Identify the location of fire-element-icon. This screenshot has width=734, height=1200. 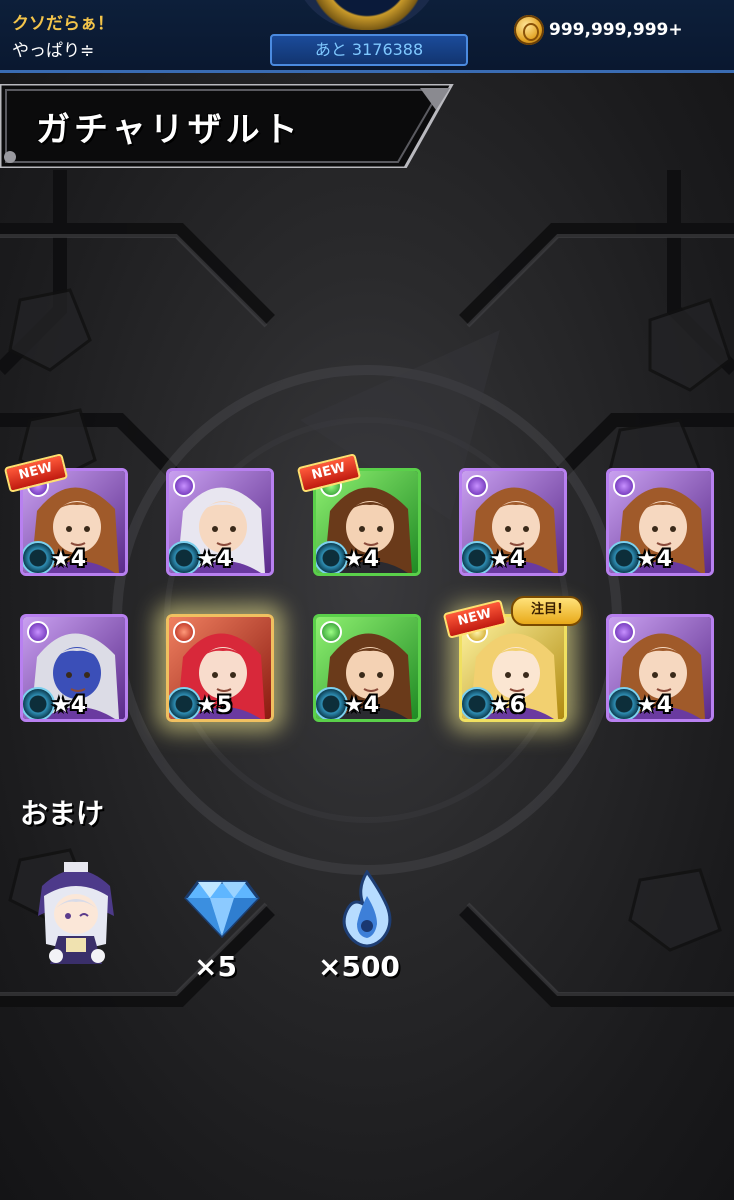
(184, 632).